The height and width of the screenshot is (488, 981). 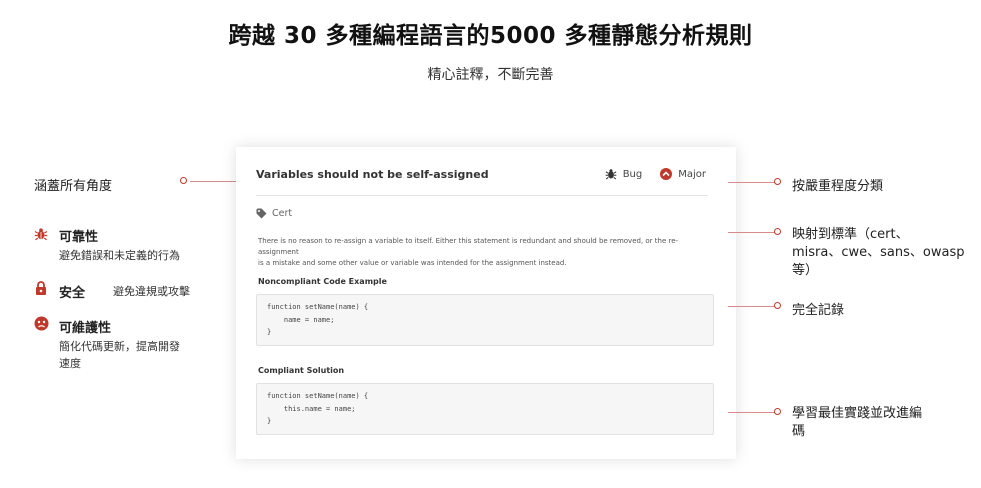 What do you see at coordinates (301, 370) in the screenshot?
I see `compliant-heading: Compliant Solution` at bounding box center [301, 370].